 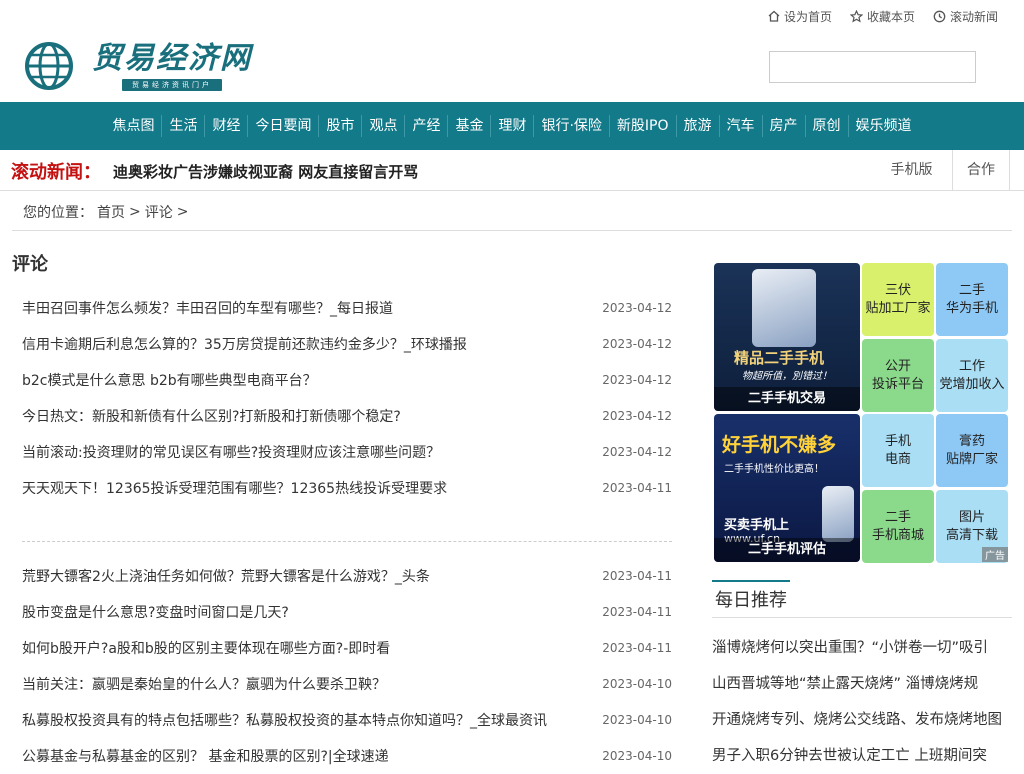 I want to click on top-links: 设为首页 收藏本页 滚动新闻, so click(x=874, y=16).